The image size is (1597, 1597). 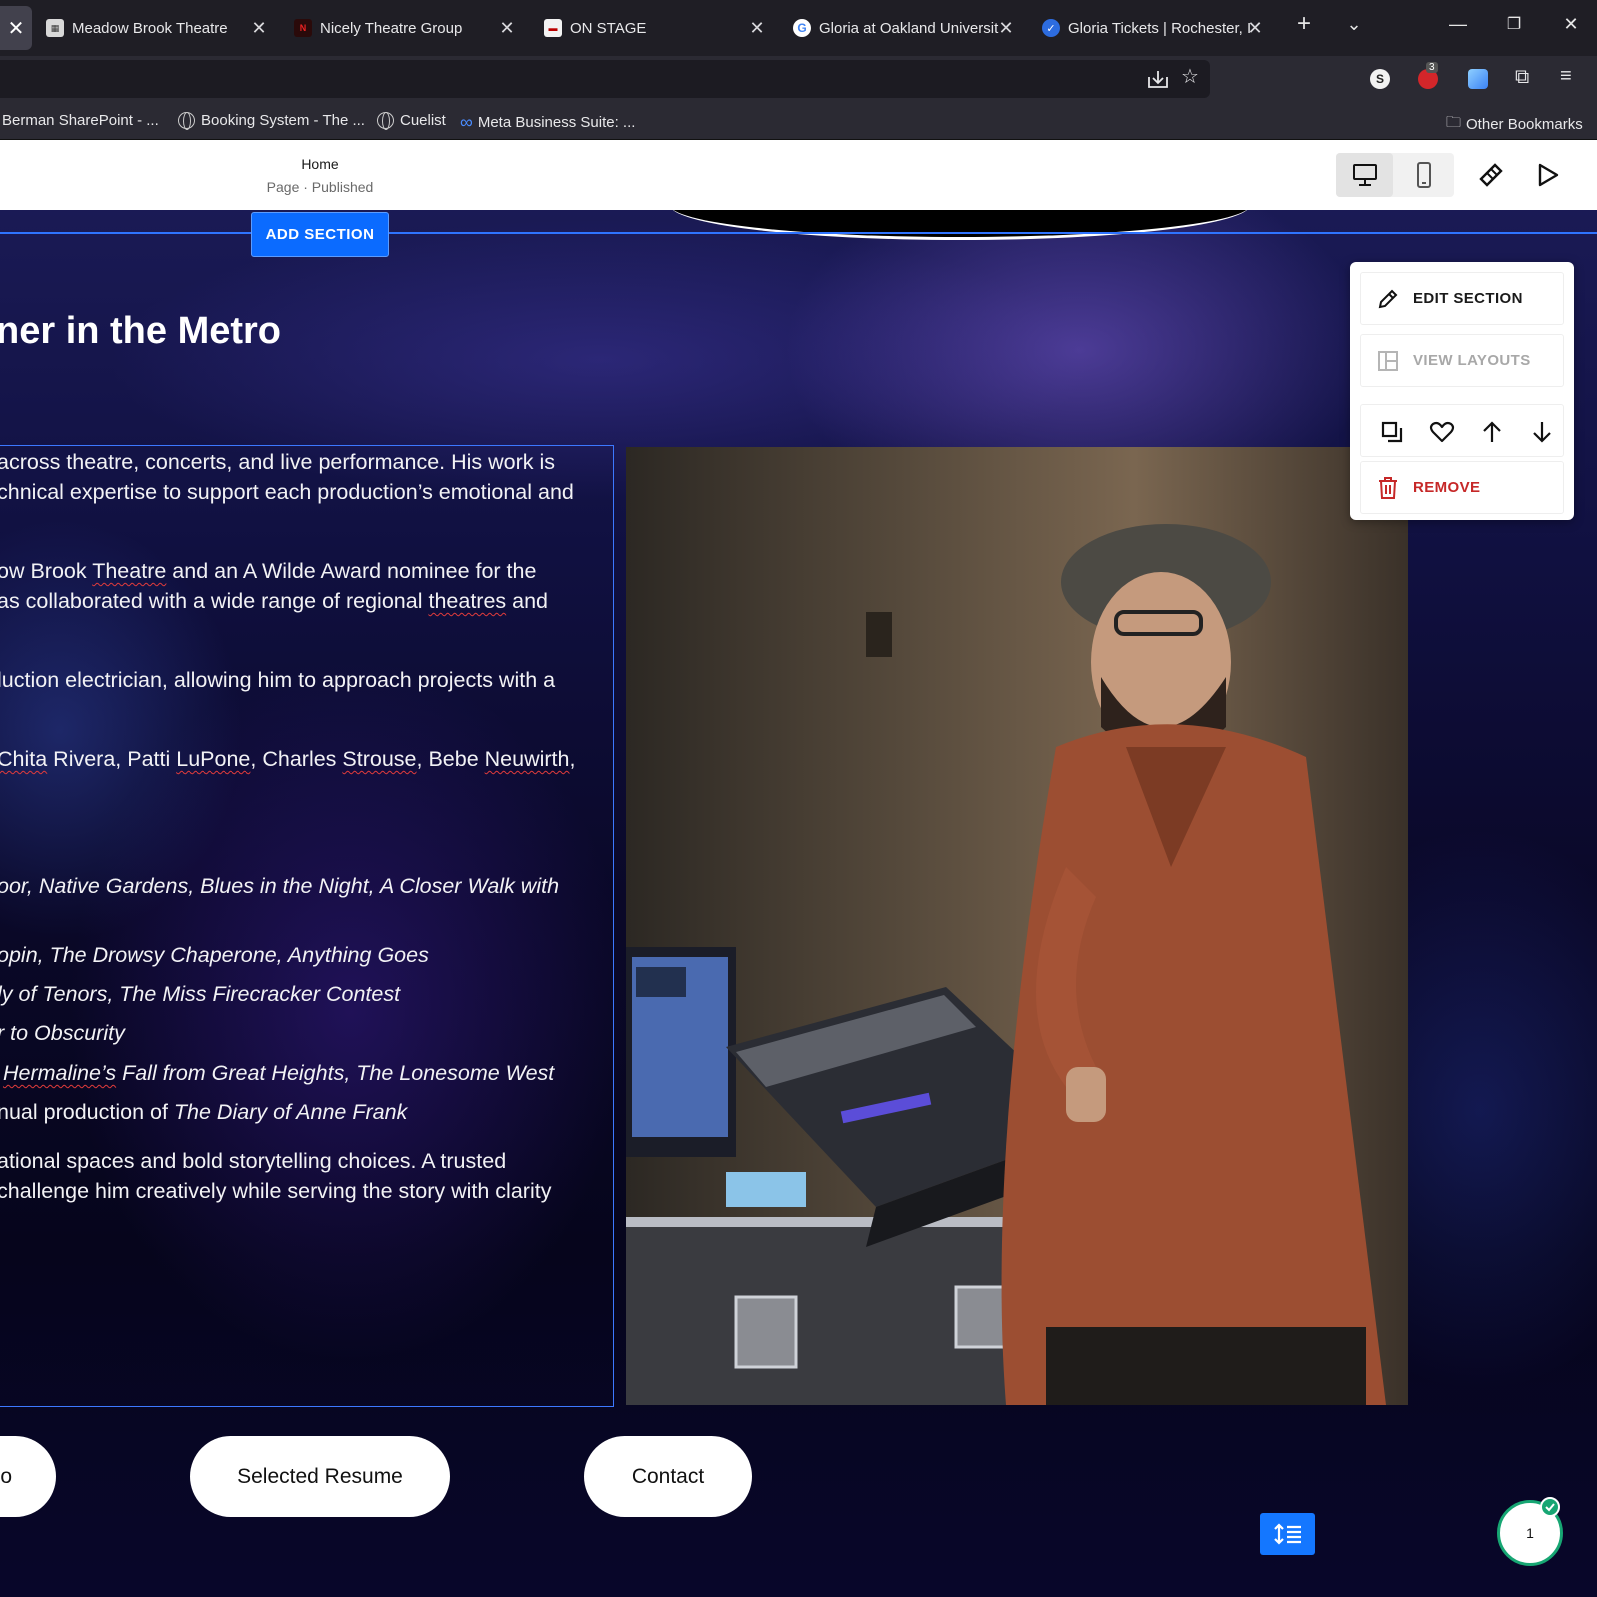 What do you see at coordinates (320, 187) in the screenshot?
I see `page-status: Page · Published` at bounding box center [320, 187].